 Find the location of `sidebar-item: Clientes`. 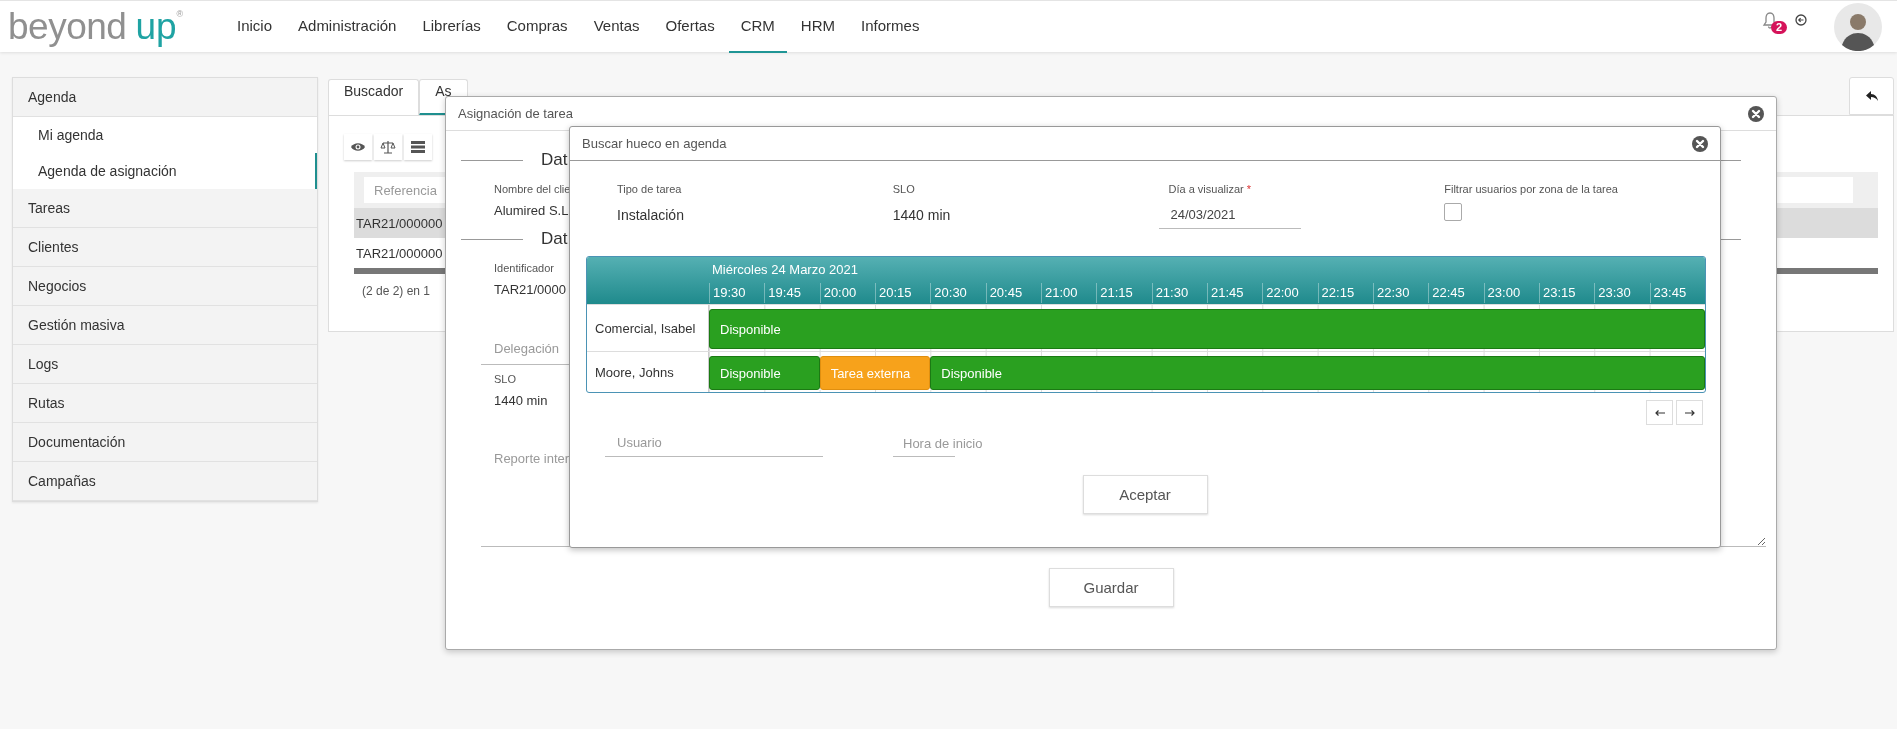

sidebar-item: Clientes is located at coordinates (165, 247).